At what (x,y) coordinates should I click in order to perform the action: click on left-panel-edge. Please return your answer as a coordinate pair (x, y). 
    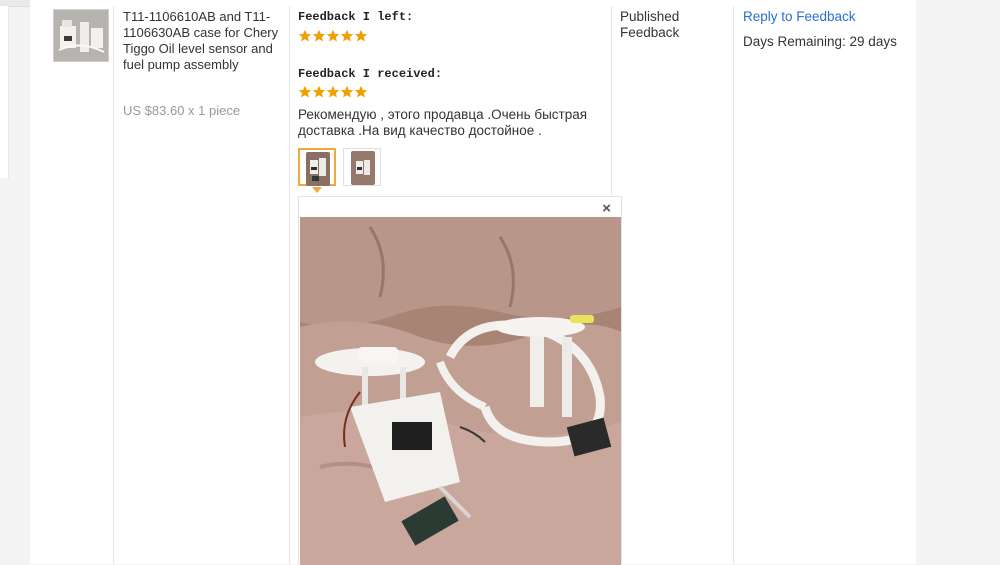
    Looking at the image, I should click on (4, 92).